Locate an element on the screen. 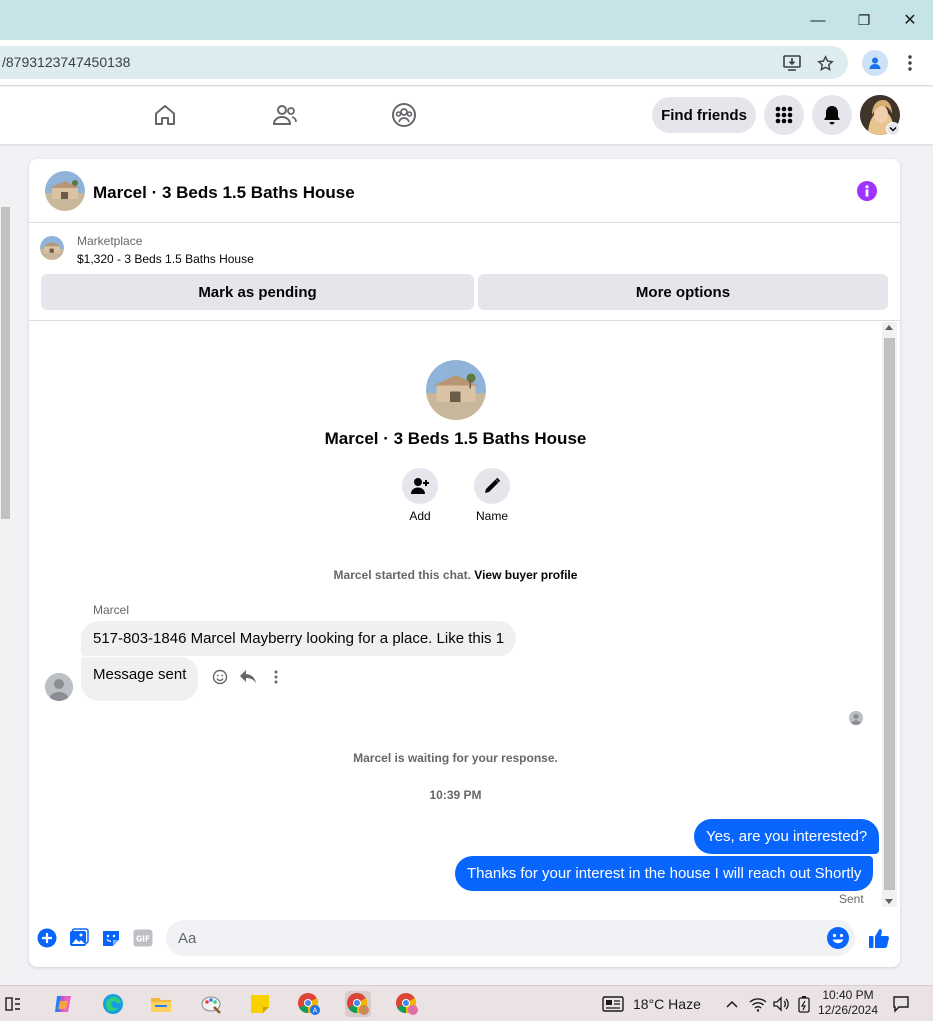  chat-profile-avatar is located at coordinates (456, 390).